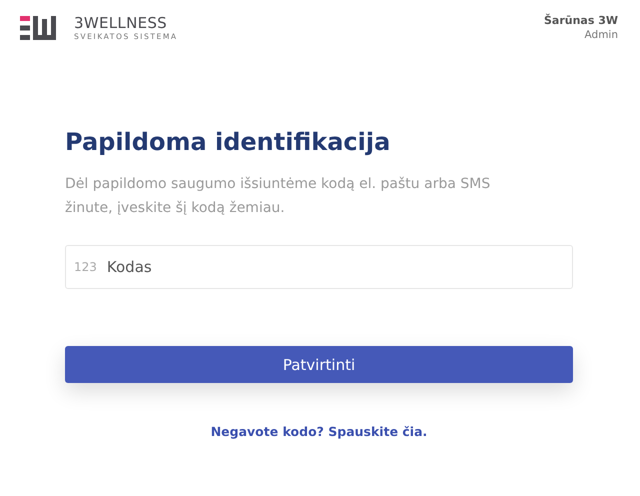 The image size is (640, 496). Describe the element at coordinates (319, 364) in the screenshot. I see `confirm-button: Patvirtinti` at that location.